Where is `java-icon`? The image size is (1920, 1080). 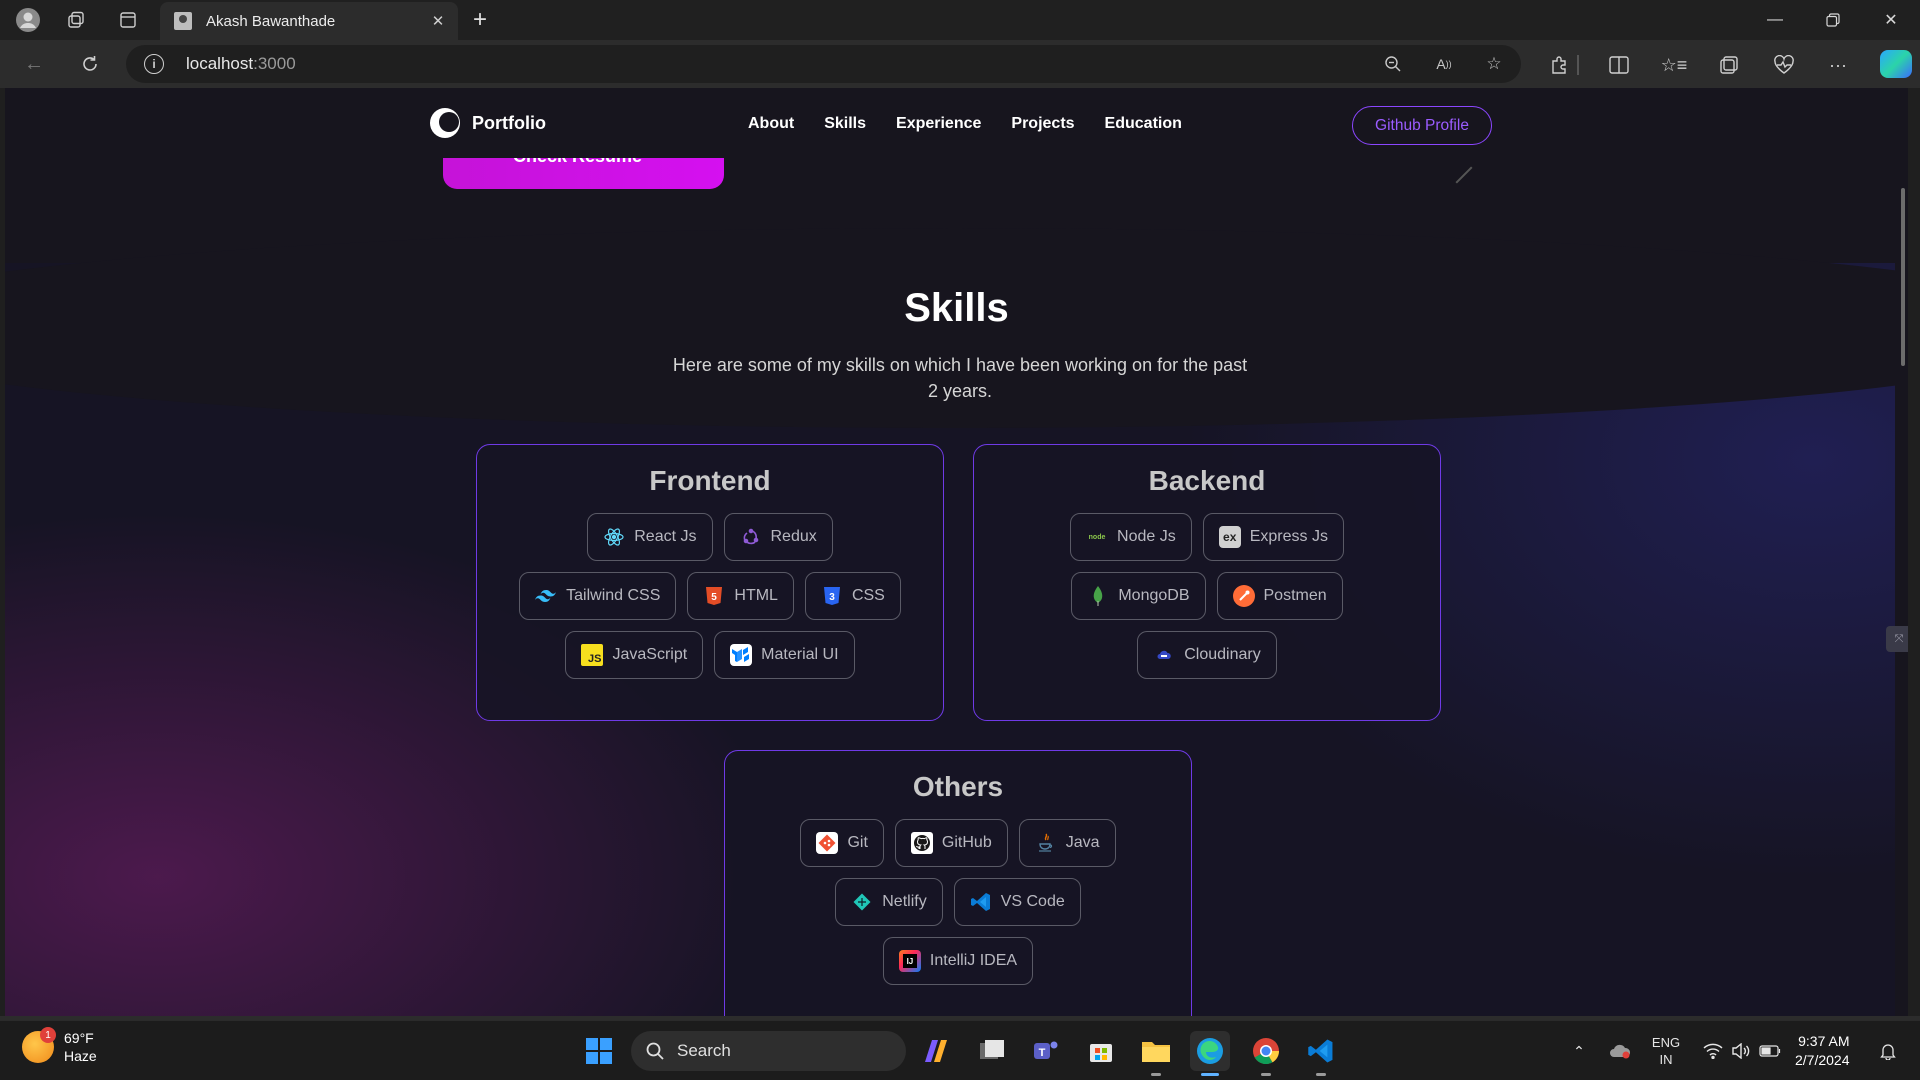
java-icon is located at coordinates (1046, 843).